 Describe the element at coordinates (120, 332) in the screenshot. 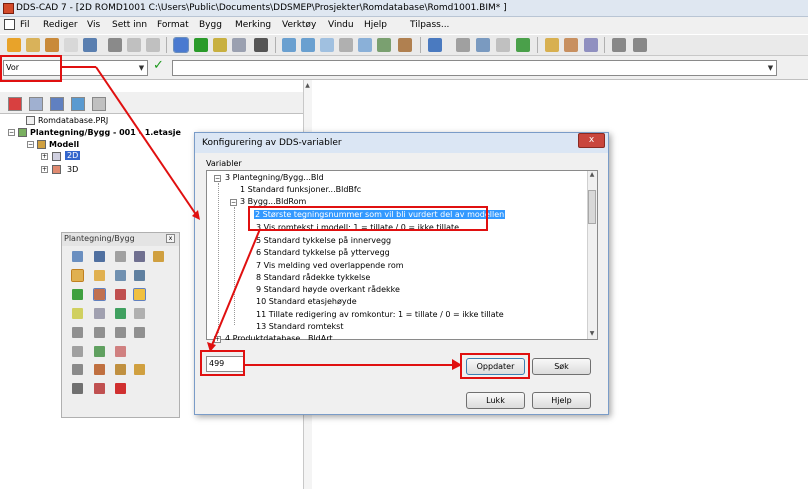

I see `section-icon` at that location.